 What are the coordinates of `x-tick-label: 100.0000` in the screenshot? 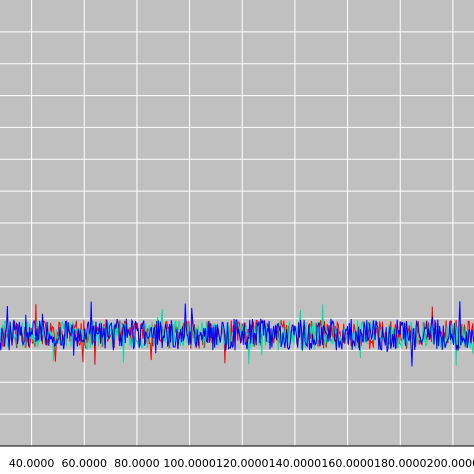 It's located at (189, 463).